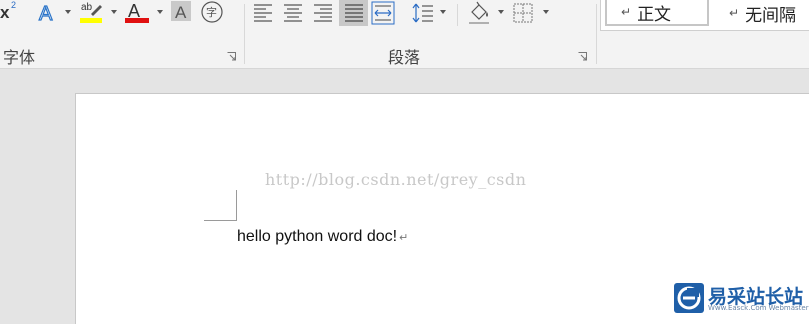  Describe the element at coordinates (396, 179) in the screenshot. I see `watermark-url: http://blog.csdn.net/grey_csdn` at that location.